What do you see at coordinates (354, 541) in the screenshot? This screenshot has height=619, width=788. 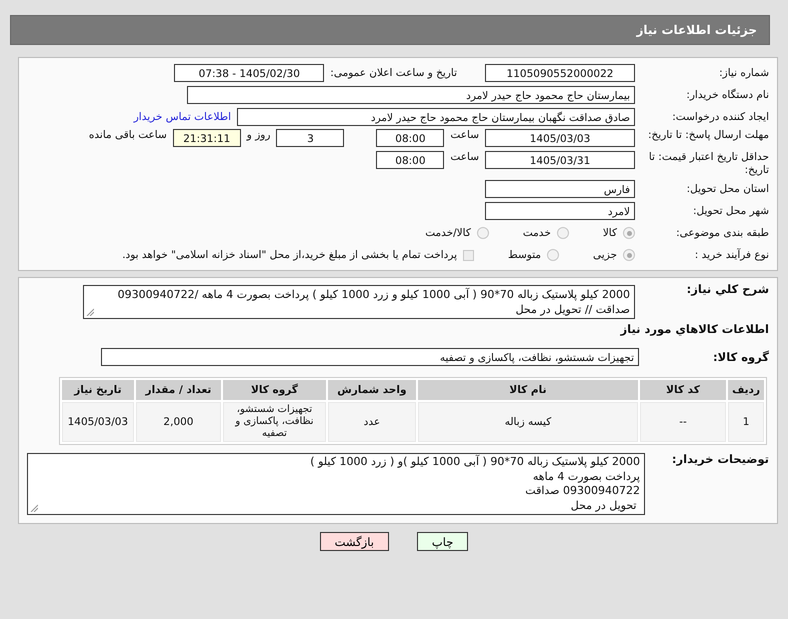 I see `back-button: بازگشت` at bounding box center [354, 541].